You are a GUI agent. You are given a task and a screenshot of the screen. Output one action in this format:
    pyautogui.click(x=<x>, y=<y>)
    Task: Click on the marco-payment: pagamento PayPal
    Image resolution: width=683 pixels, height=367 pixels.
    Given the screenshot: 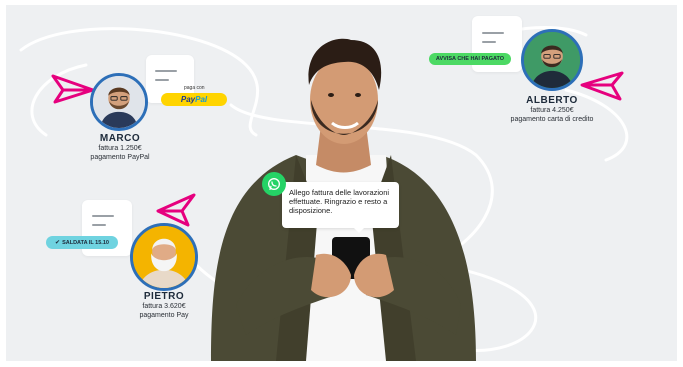 What is the action you would take?
    pyautogui.click(x=120, y=157)
    